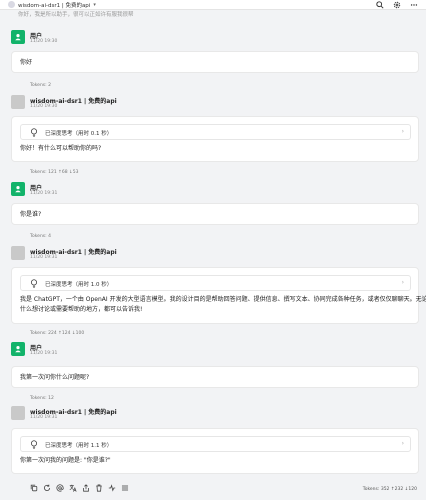 Image resolution: width=426 pixels, height=500 pixels. What do you see at coordinates (99, 488) in the screenshot?
I see `delete-icon` at bounding box center [99, 488].